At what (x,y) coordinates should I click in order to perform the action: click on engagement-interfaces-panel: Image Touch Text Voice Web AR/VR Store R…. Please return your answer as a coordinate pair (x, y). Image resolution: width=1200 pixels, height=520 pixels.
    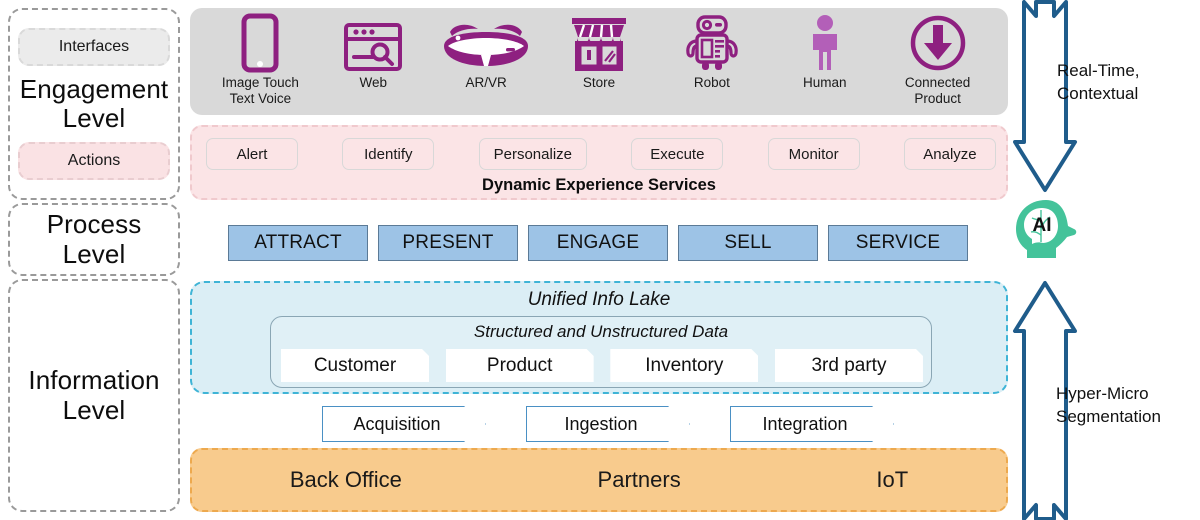
    Looking at the image, I should click on (599, 61).